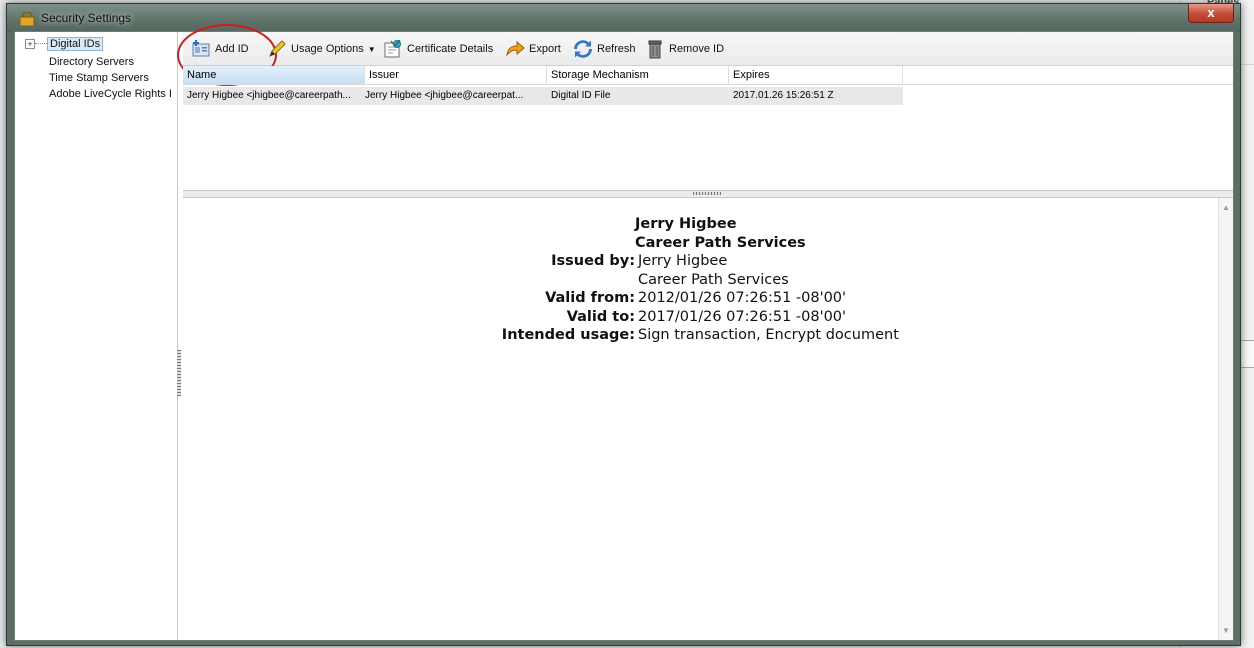 The height and width of the screenshot is (648, 1254). Describe the element at coordinates (545, 49) in the screenshot. I see `export-label: Export` at that location.